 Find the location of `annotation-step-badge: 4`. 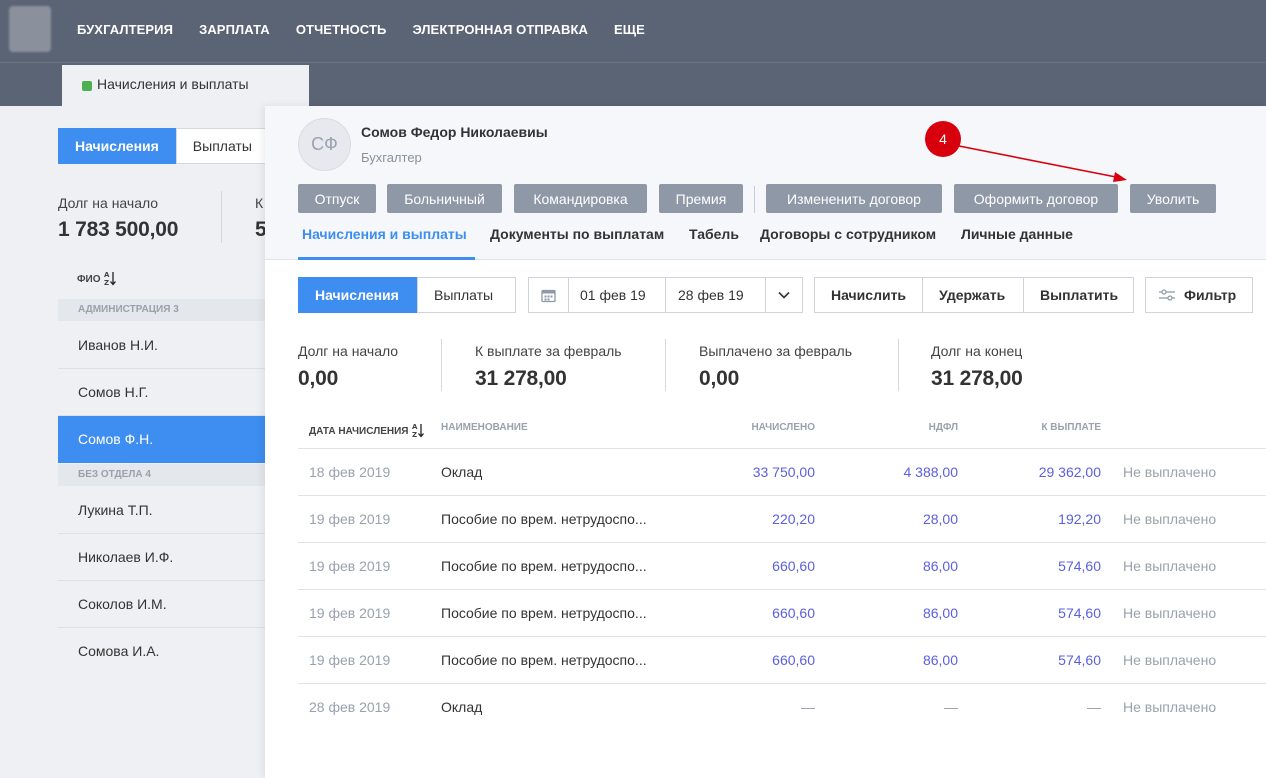

annotation-step-badge: 4 is located at coordinates (943, 139).